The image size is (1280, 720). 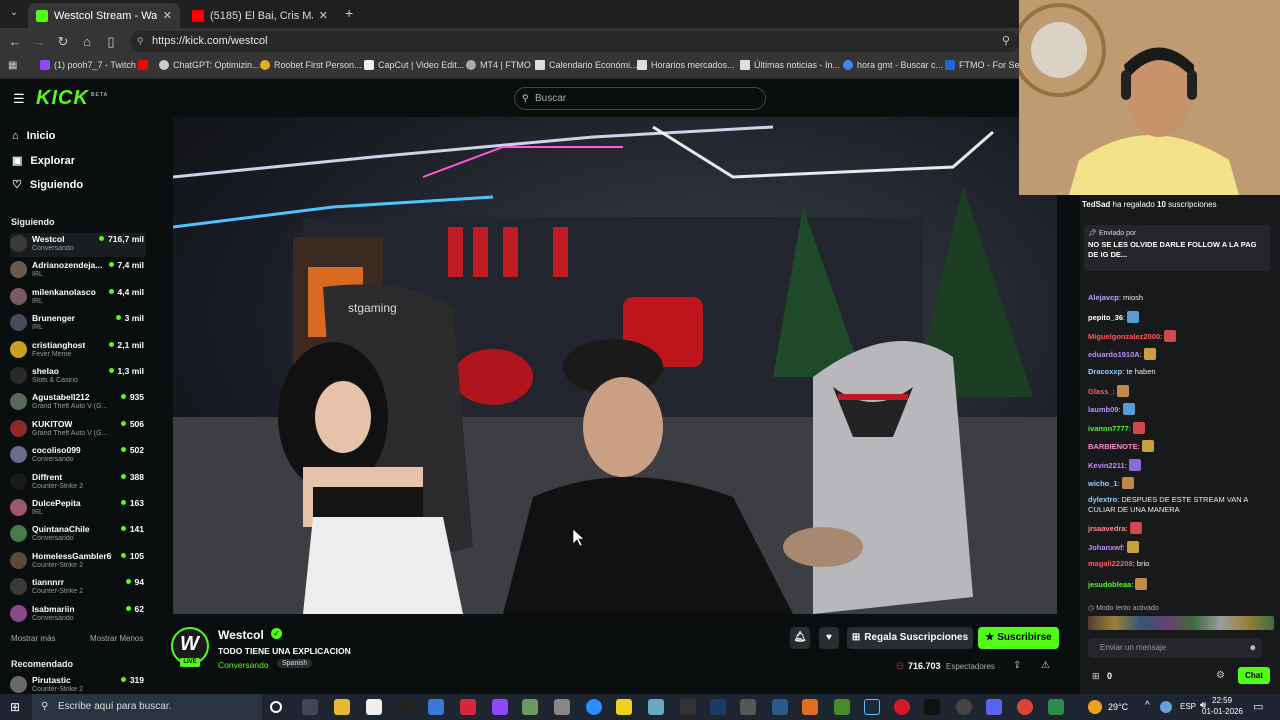 What do you see at coordinates (33, 136) in the screenshot?
I see `nav-inicio: ⌂ Inicio` at bounding box center [33, 136].